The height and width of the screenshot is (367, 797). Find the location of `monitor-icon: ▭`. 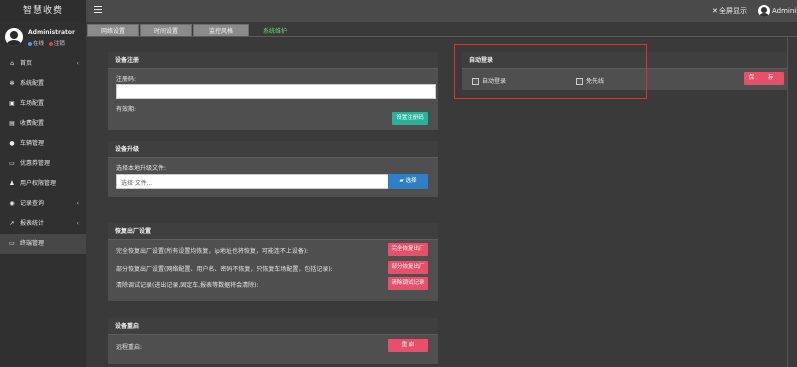

monitor-icon: ▭ is located at coordinates (12, 243).